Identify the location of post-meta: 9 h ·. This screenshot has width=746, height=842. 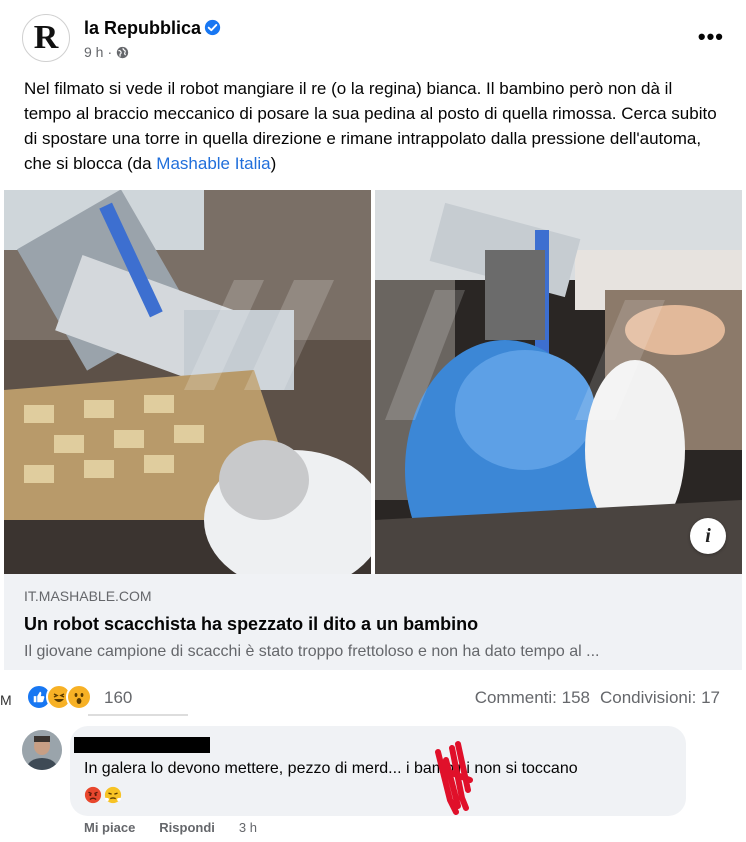
(106, 52).